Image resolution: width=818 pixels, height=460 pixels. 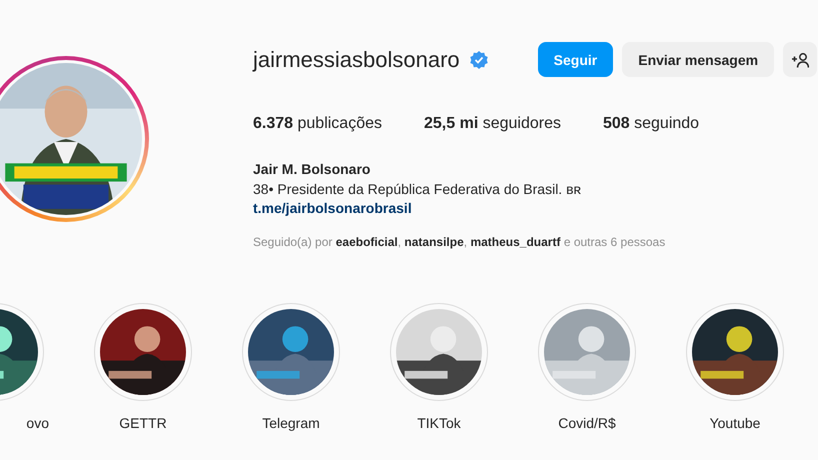 What do you see at coordinates (439, 423) in the screenshot?
I see `highlight-label: TIKTok` at bounding box center [439, 423].